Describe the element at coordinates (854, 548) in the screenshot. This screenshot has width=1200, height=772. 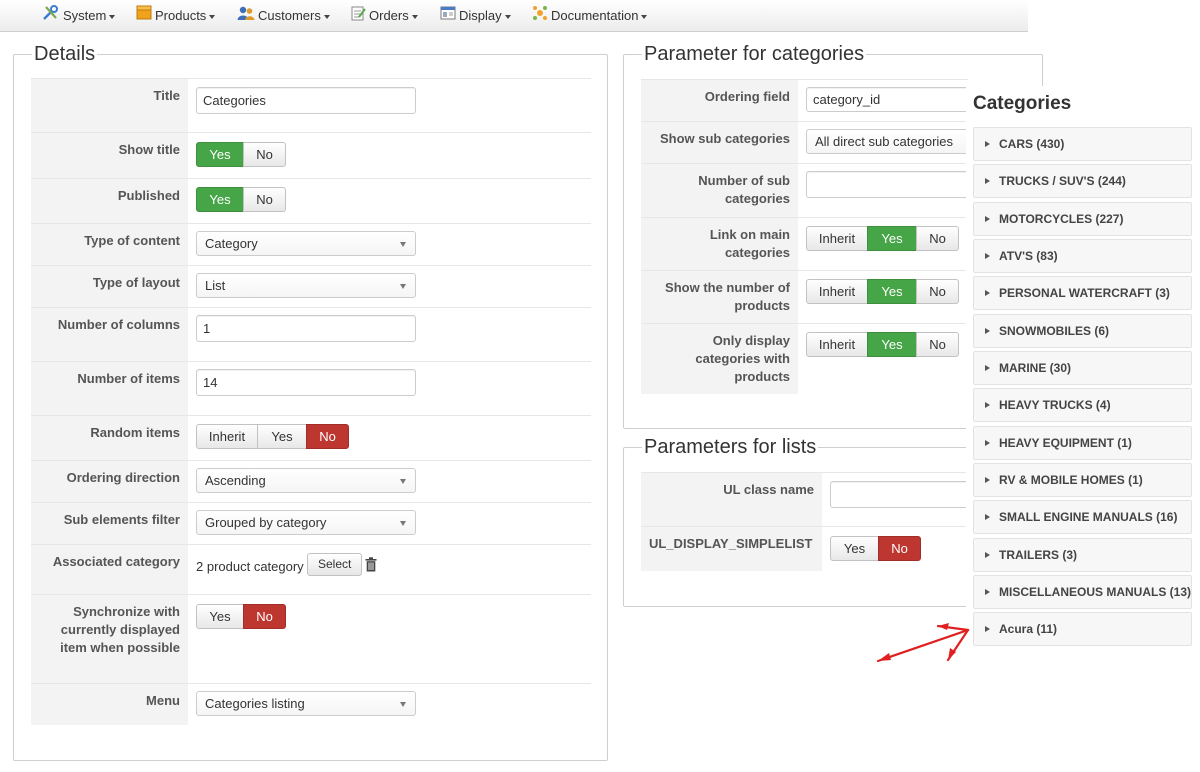
I see `simplelist-yes-button: Yes` at that location.